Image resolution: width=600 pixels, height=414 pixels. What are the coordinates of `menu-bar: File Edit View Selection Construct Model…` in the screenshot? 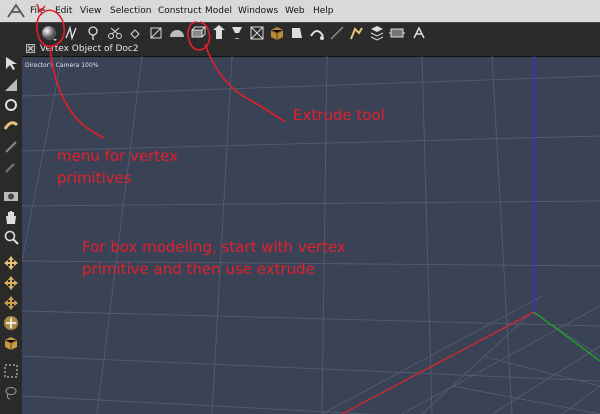 It's located at (300, 11).